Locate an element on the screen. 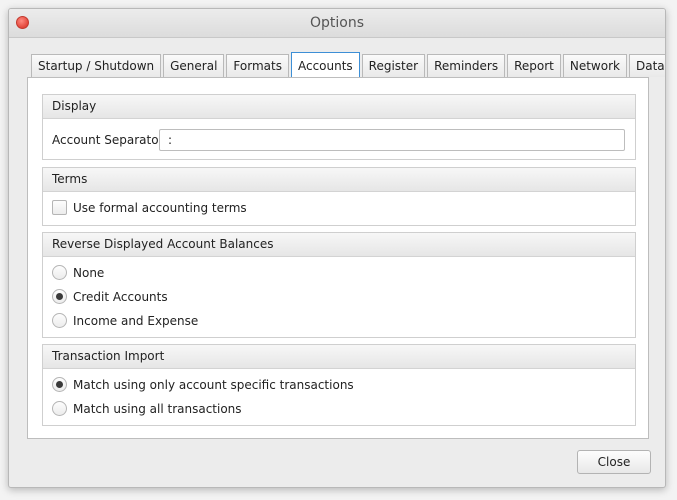 The width and height of the screenshot is (677, 500). balance-credit-radio is located at coordinates (59, 296).